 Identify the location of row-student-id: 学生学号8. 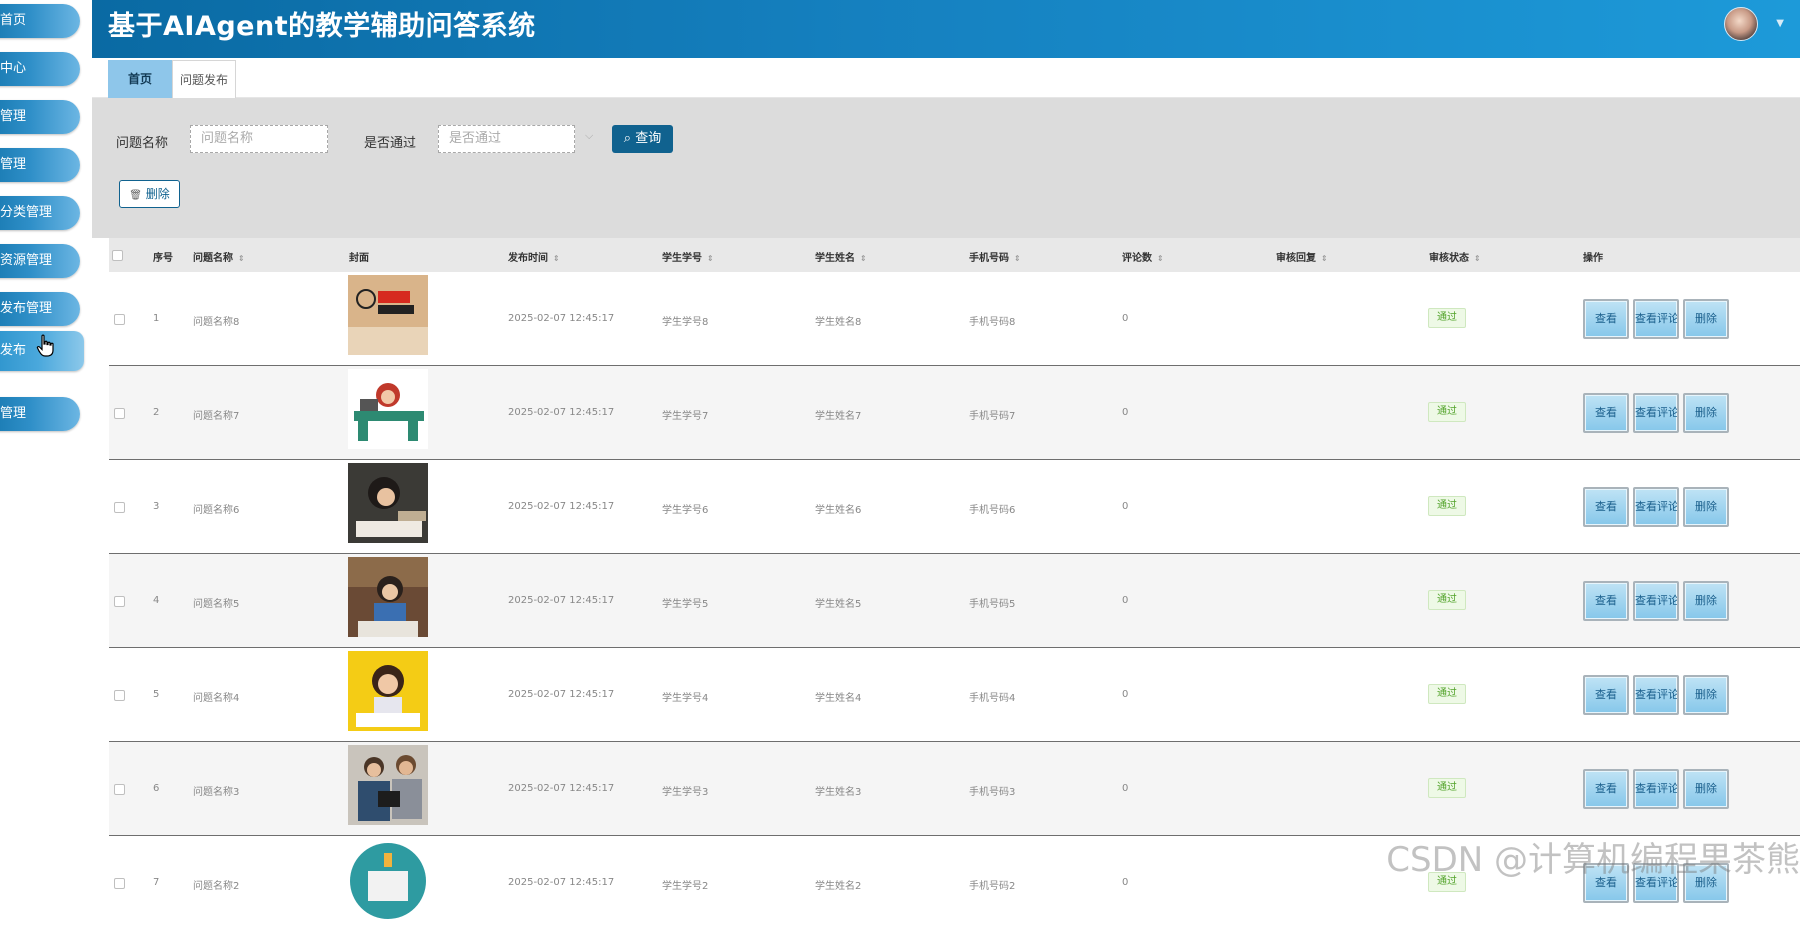
(685, 322).